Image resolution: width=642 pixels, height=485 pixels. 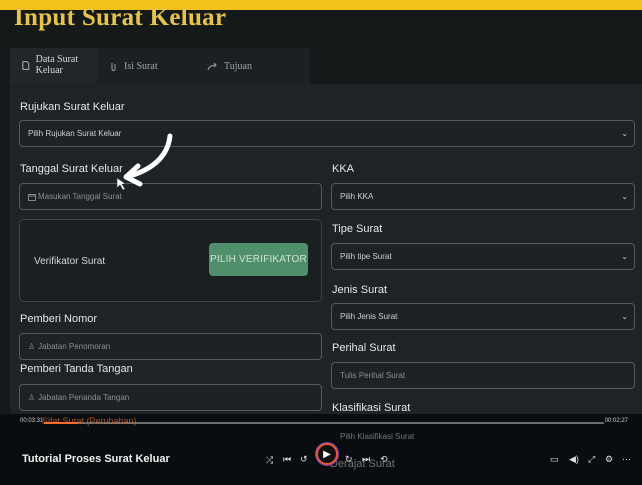 I want to click on tipe-label: Tipe Surat, so click(x=357, y=229).